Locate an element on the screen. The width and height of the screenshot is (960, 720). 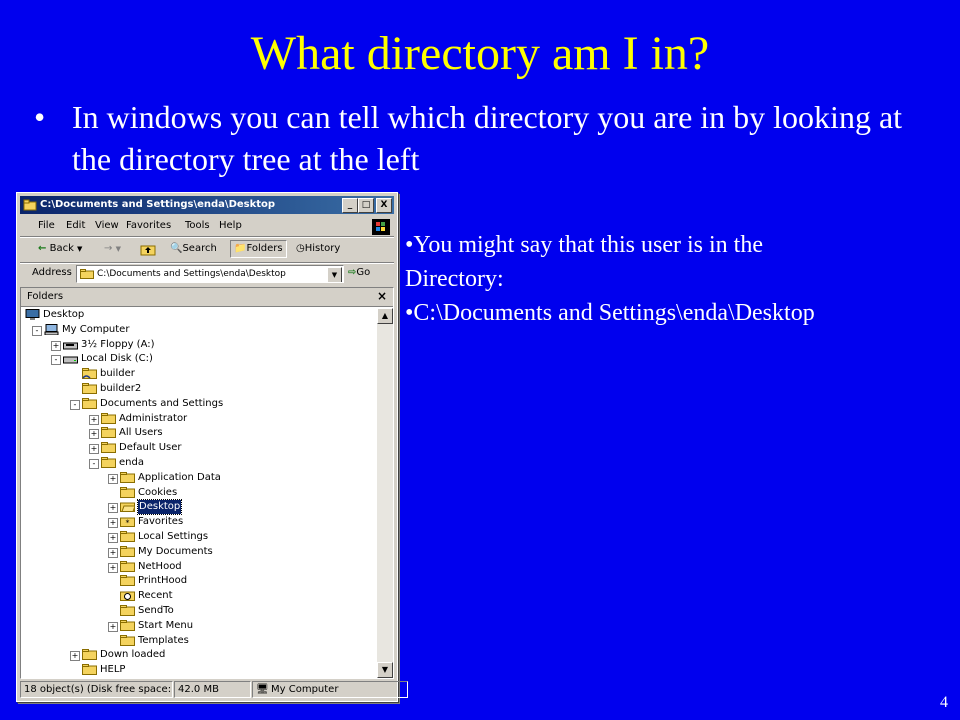
folders-pane-header: Folders × is located at coordinates (207, 297).